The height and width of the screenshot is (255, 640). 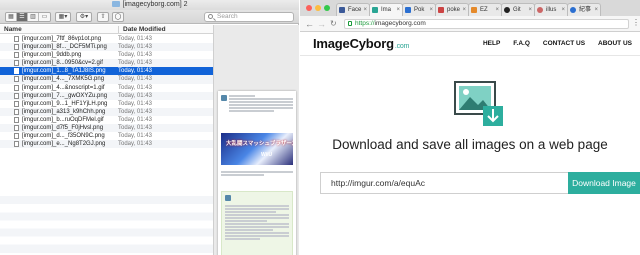 I want to click on tab-illus: illus ×, so click(x=551, y=9).